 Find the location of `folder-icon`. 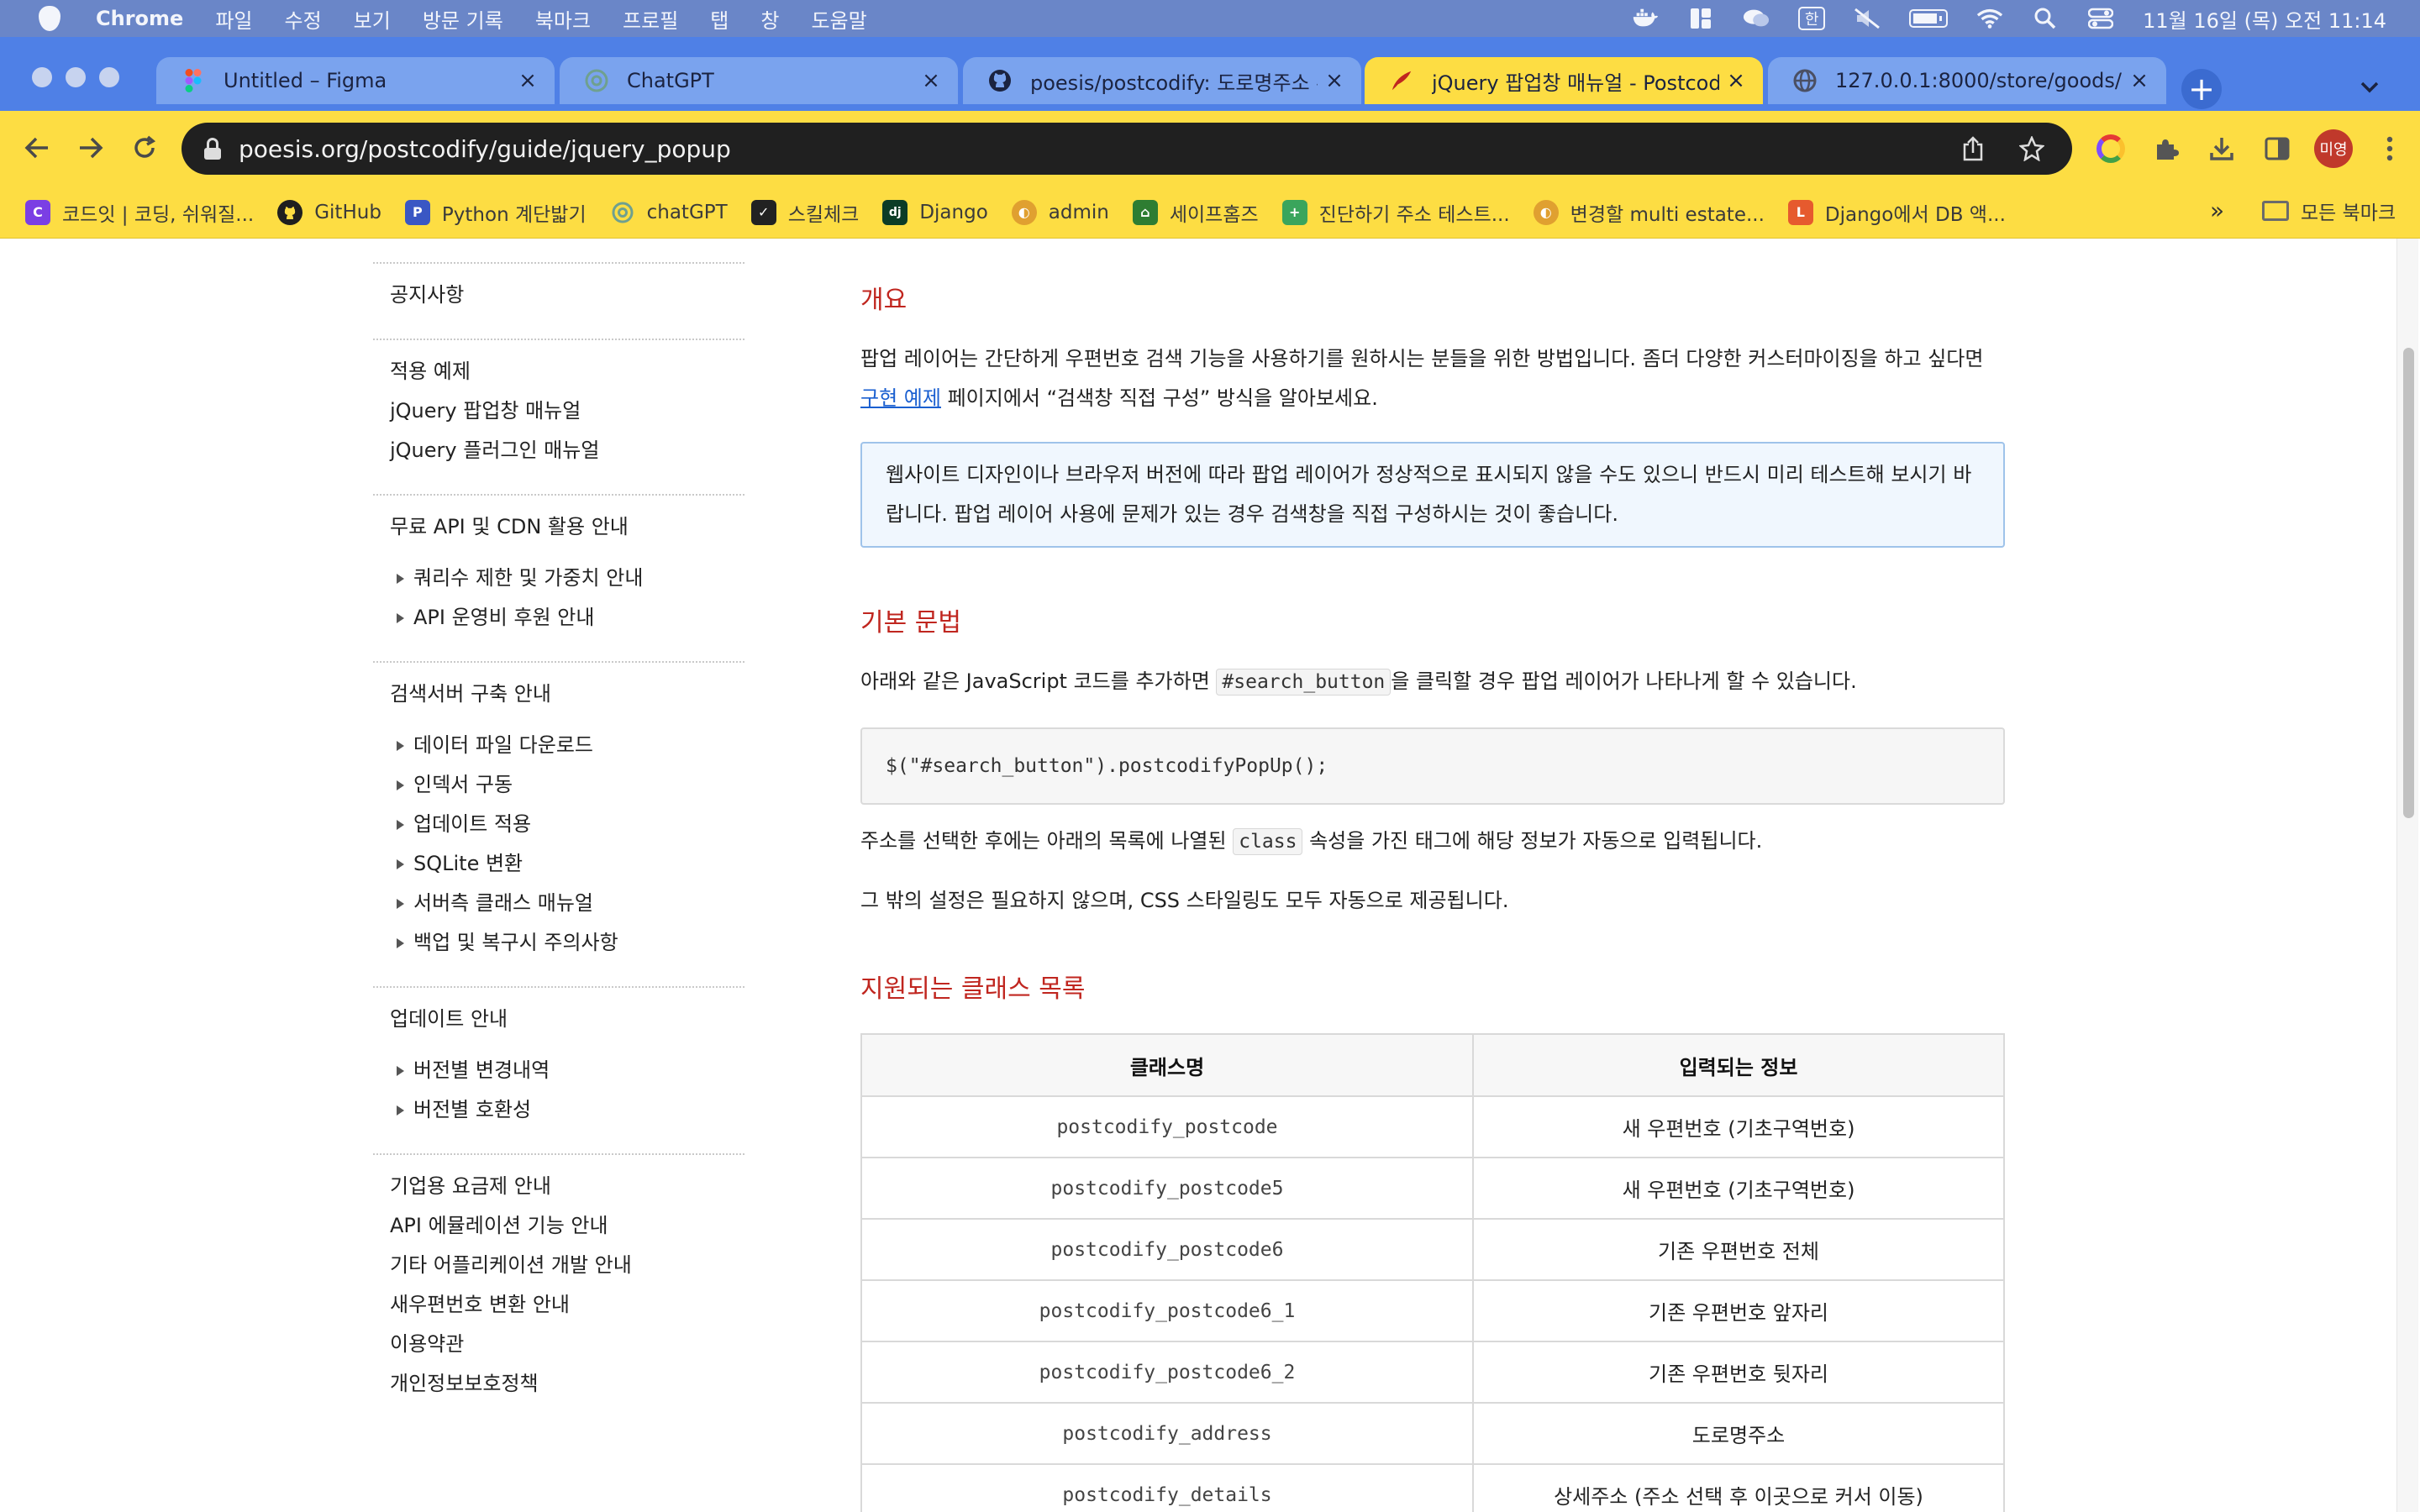

folder-icon is located at coordinates (2275, 211).